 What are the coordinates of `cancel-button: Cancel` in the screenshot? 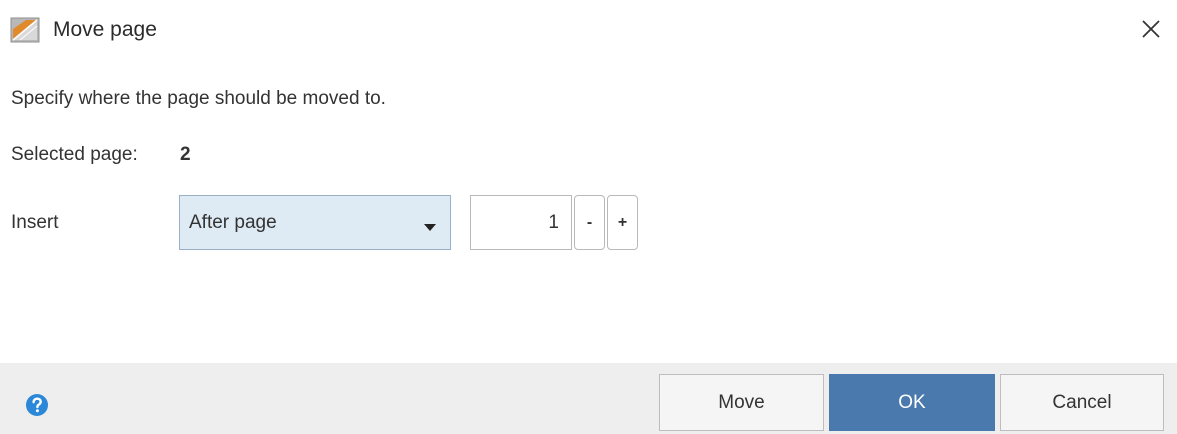 It's located at (1082, 402).